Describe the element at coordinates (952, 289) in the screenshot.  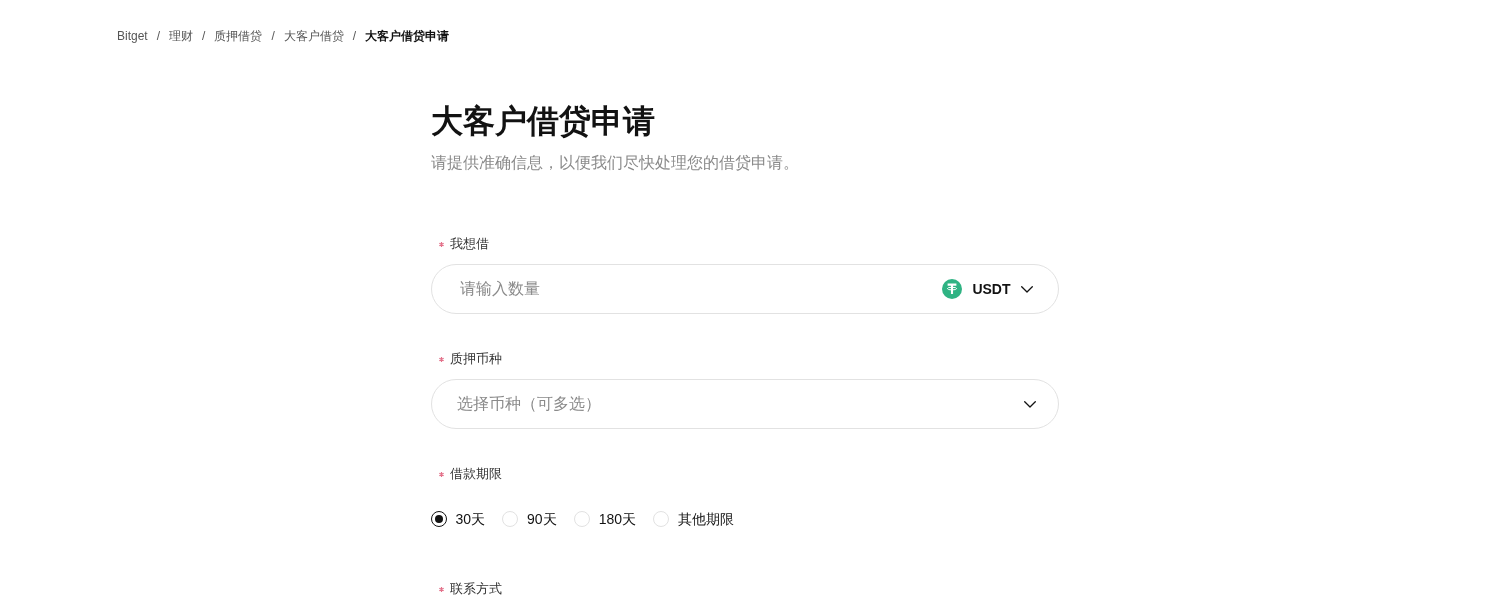
I see `coin-icon` at that location.